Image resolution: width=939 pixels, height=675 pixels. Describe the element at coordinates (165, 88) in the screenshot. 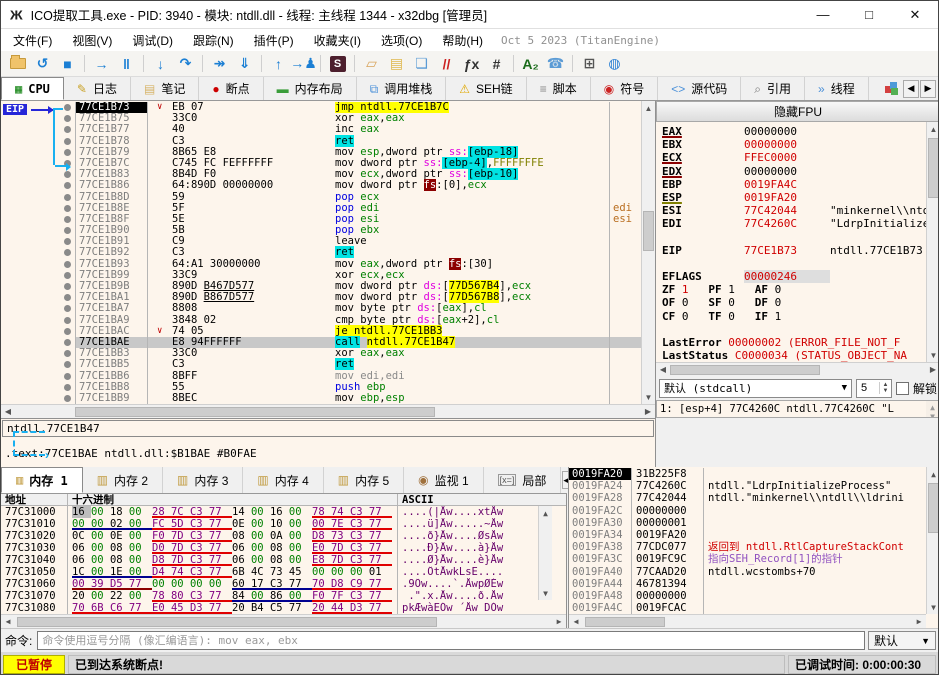

I see `tab-notes: ▤ 笔记` at that location.